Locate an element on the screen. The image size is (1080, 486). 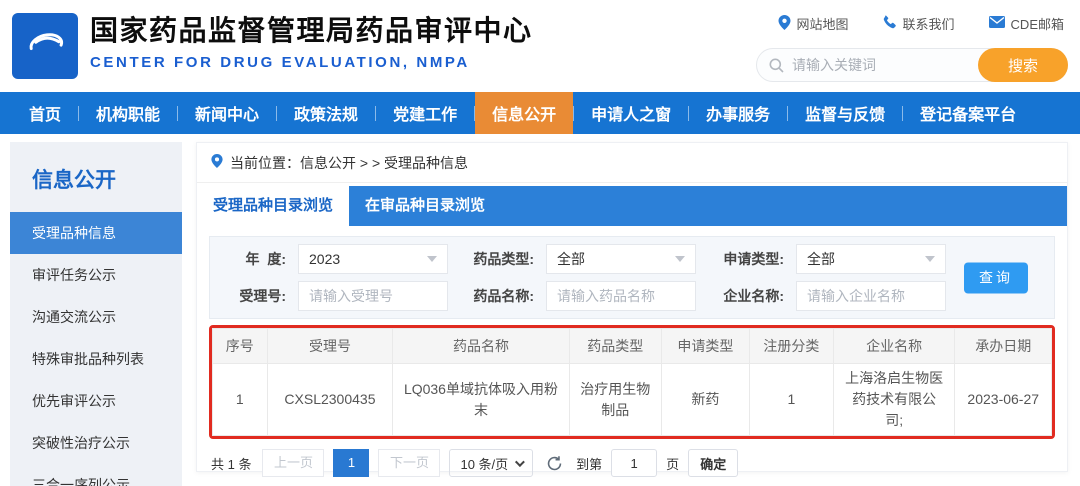
cde-logo is located at coordinates (45, 46).